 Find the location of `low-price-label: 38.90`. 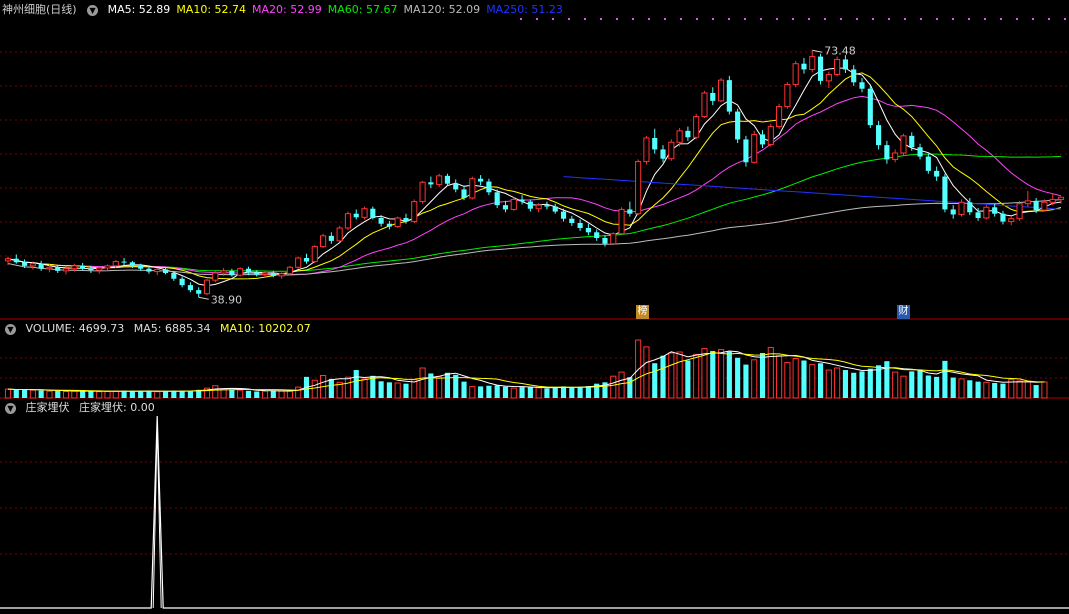

low-price-label: 38.90 is located at coordinates (227, 299).